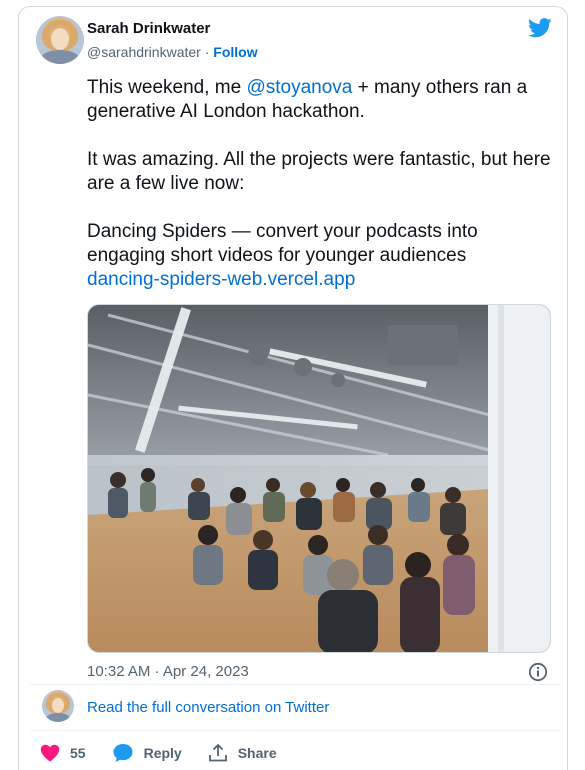 This screenshot has height=770, width=585. I want to click on heart-icon, so click(50, 753).